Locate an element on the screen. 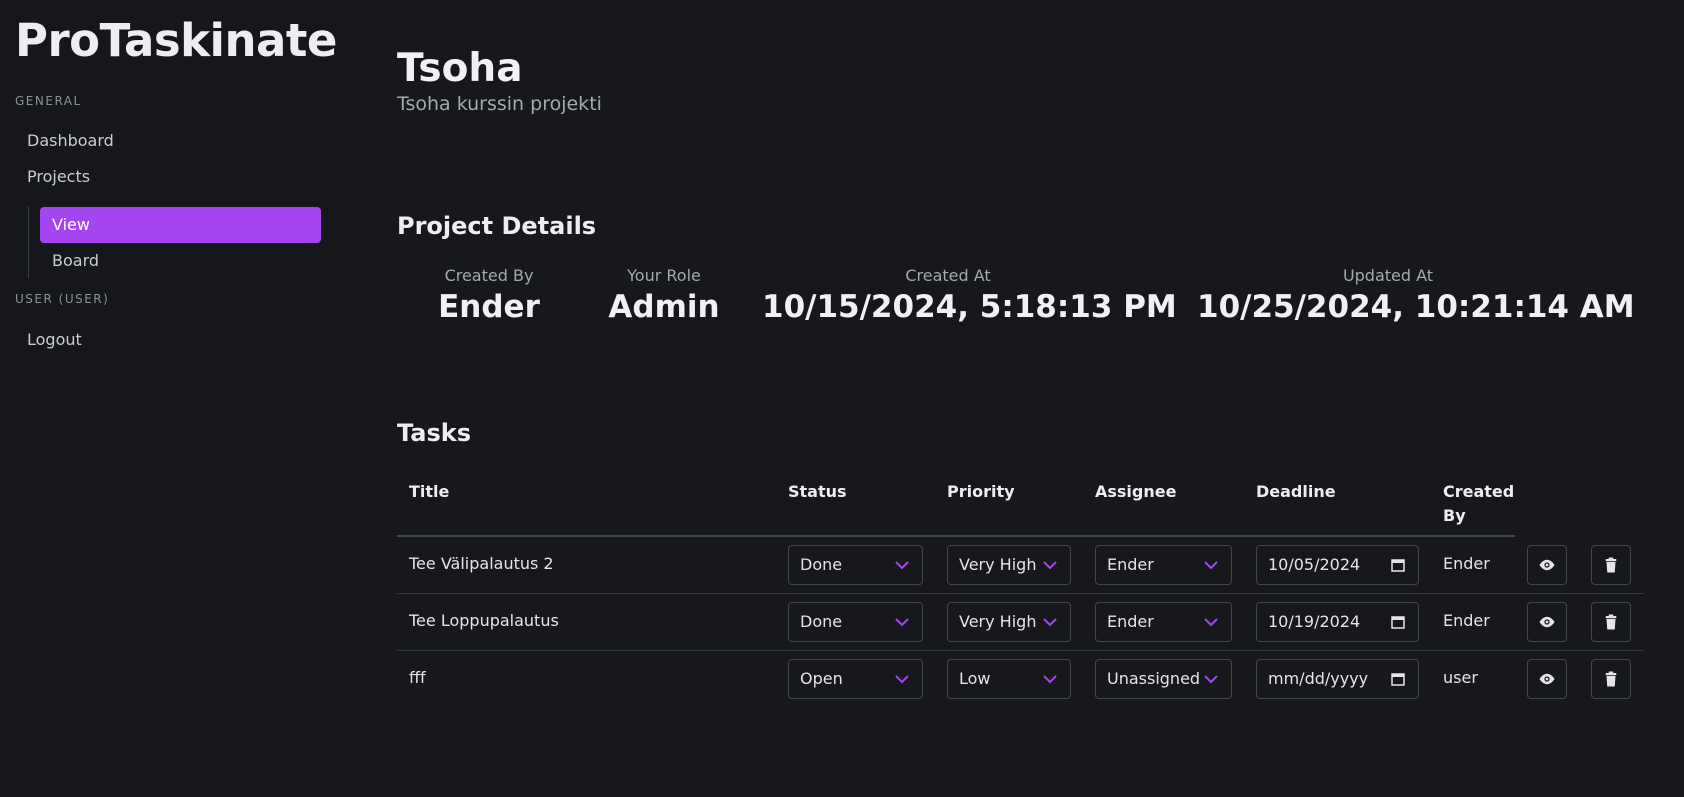 The width and height of the screenshot is (1684, 797). task-title: fff is located at coordinates (417, 677).